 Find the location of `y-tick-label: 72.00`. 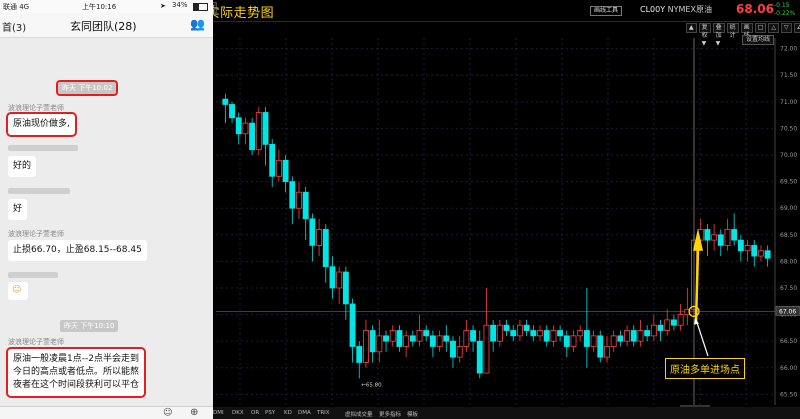

y-tick-label: 72.00 is located at coordinates (788, 49).